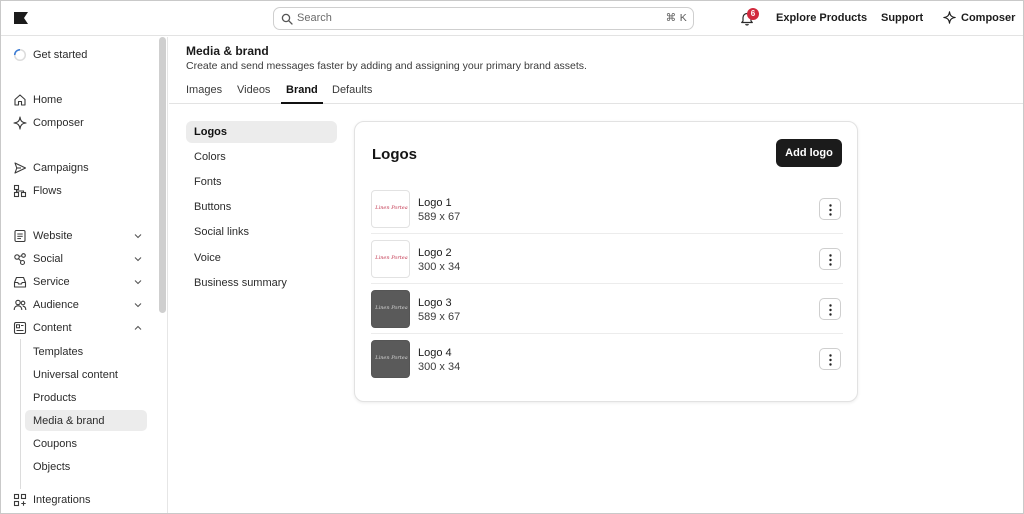  What do you see at coordinates (69, 421) in the screenshot?
I see `sidebar-subitem-label: Media & brand` at bounding box center [69, 421].